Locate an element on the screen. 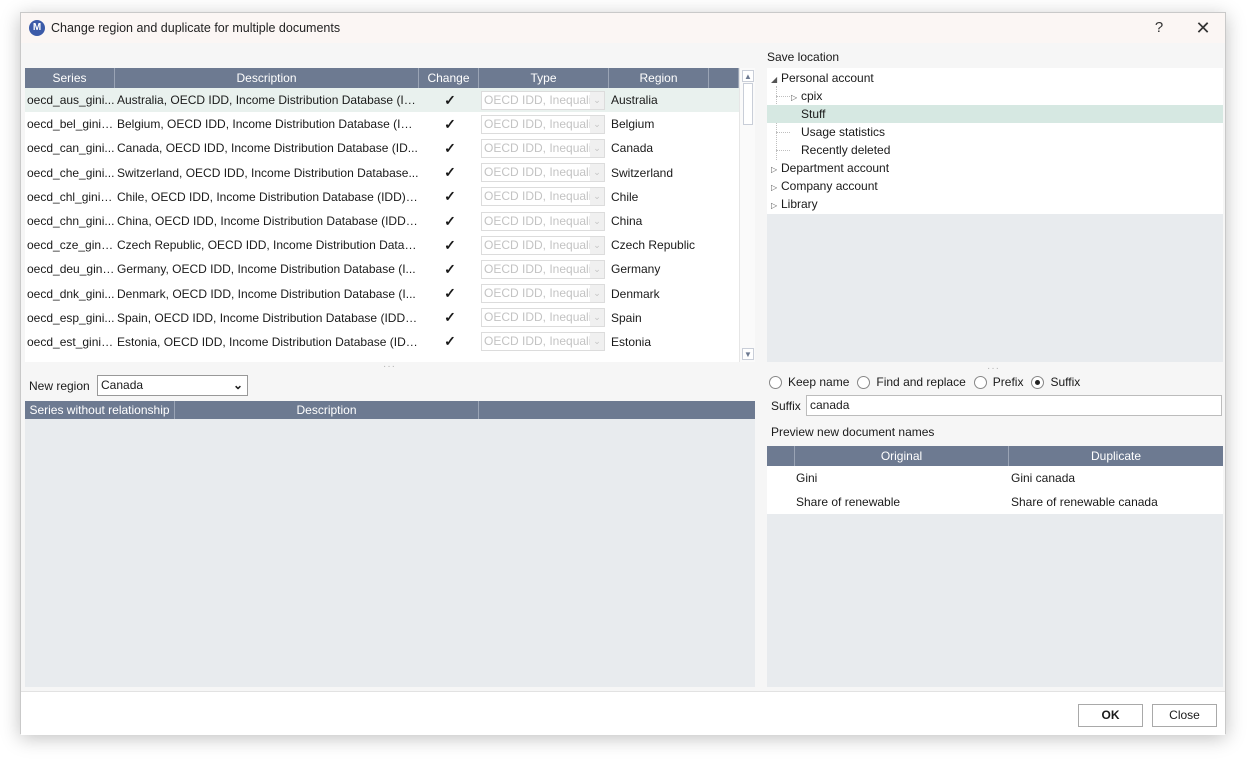 This screenshot has width=1252, height=770. preview-table-header: Original Duplicate is located at coordinates (995, 456).